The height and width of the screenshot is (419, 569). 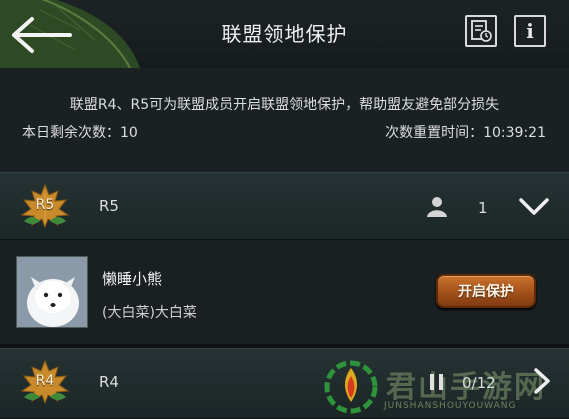 I want to click on rank-badge: R4, so click(x=45, y=382).